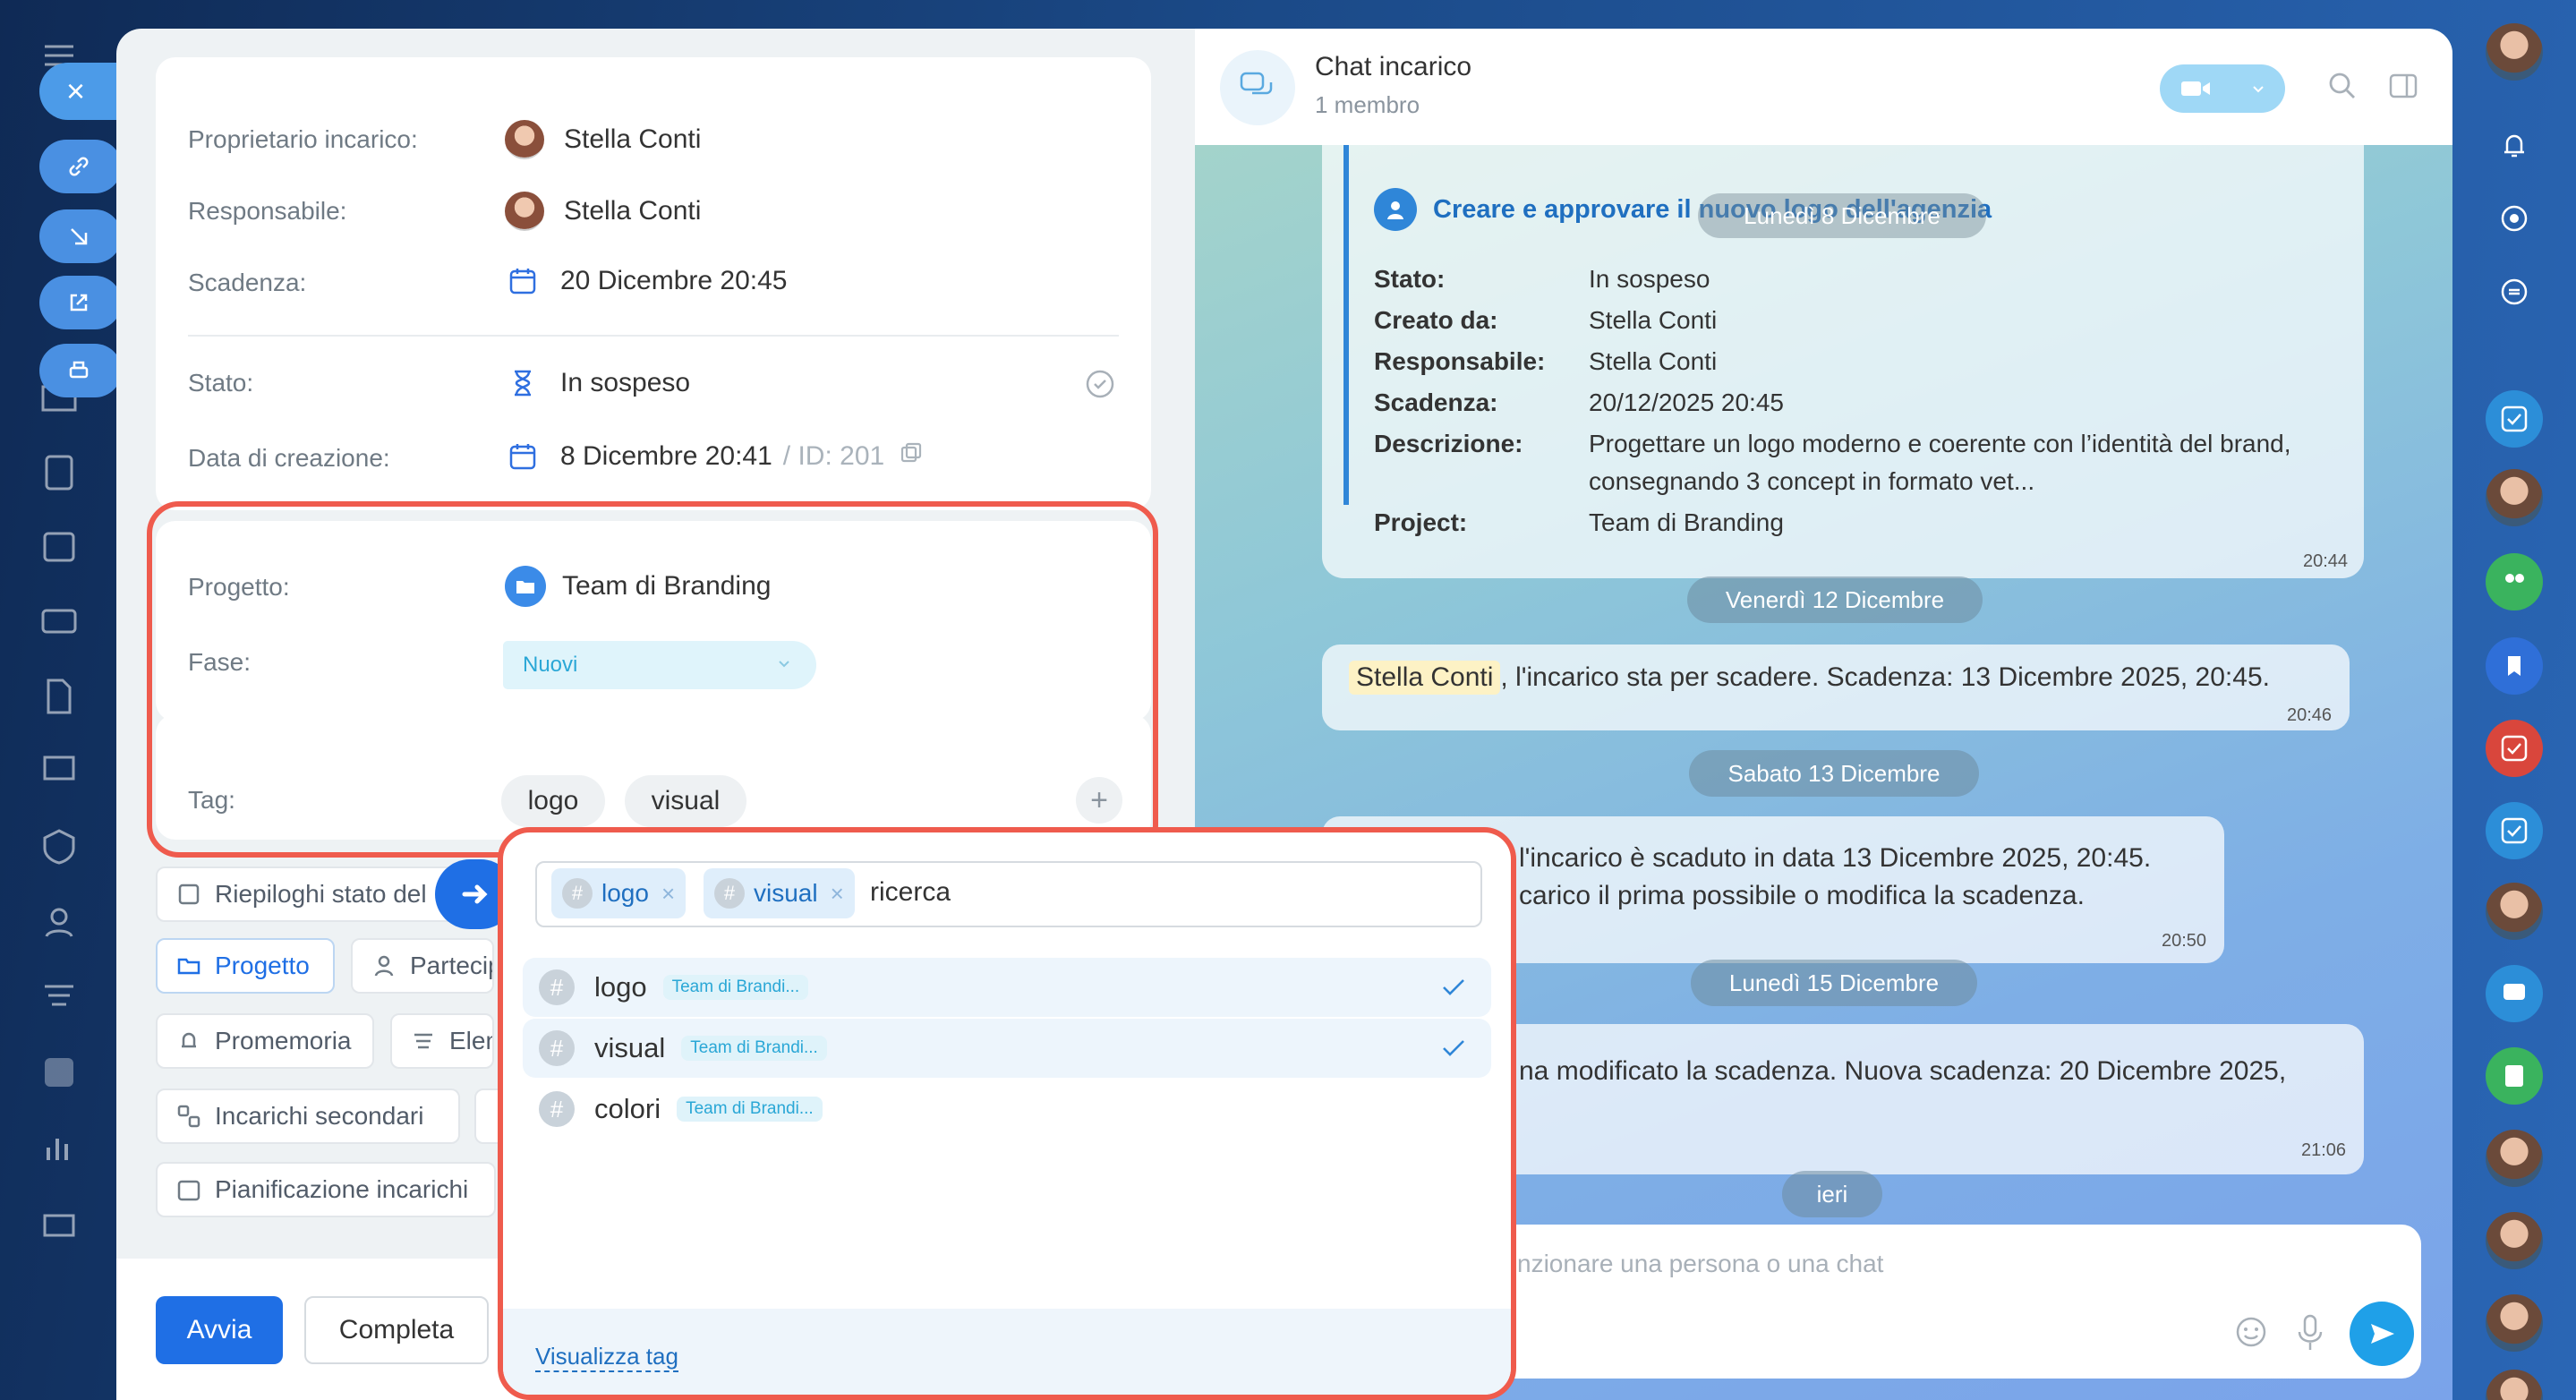 The height and width of the screenshot is (1400, 2576). Describe the element at coordinates (189, 895) in the screenshot. I see `summary-icon` at that location.